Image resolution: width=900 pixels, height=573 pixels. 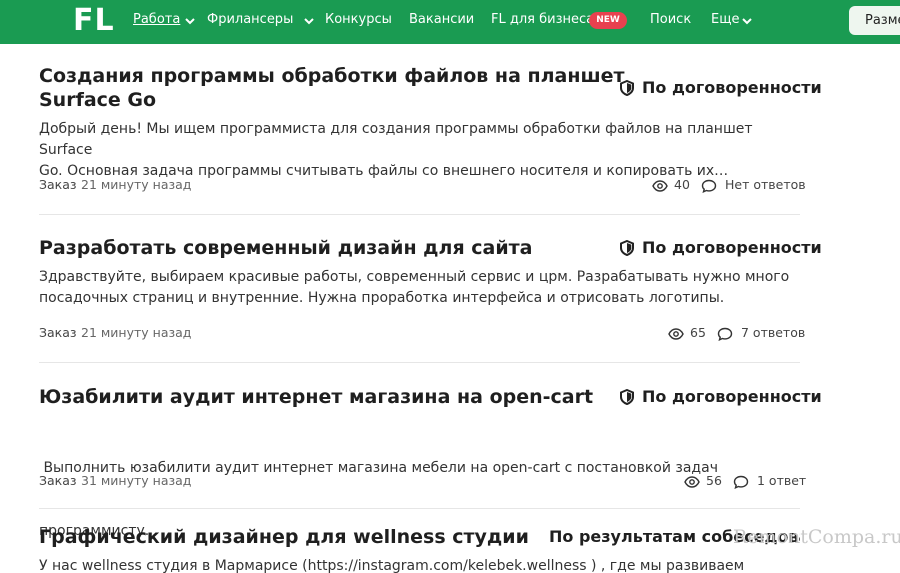 I want to click on project-title: Графический дизайнер для wellness студии, so click(x=284, y=537).